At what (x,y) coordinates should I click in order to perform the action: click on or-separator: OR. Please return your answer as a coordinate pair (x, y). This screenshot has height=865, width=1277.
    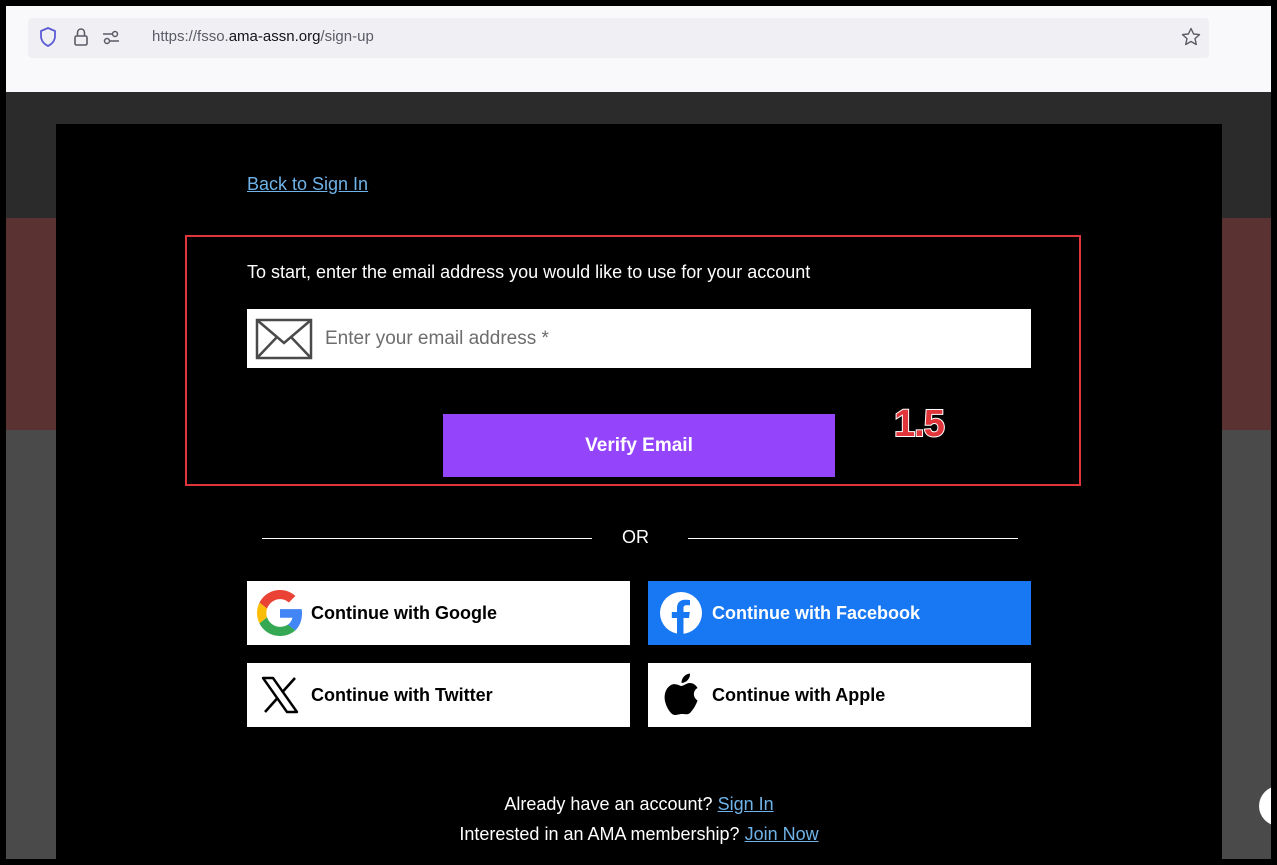
    Looking at the image, I should click on (635, 537).